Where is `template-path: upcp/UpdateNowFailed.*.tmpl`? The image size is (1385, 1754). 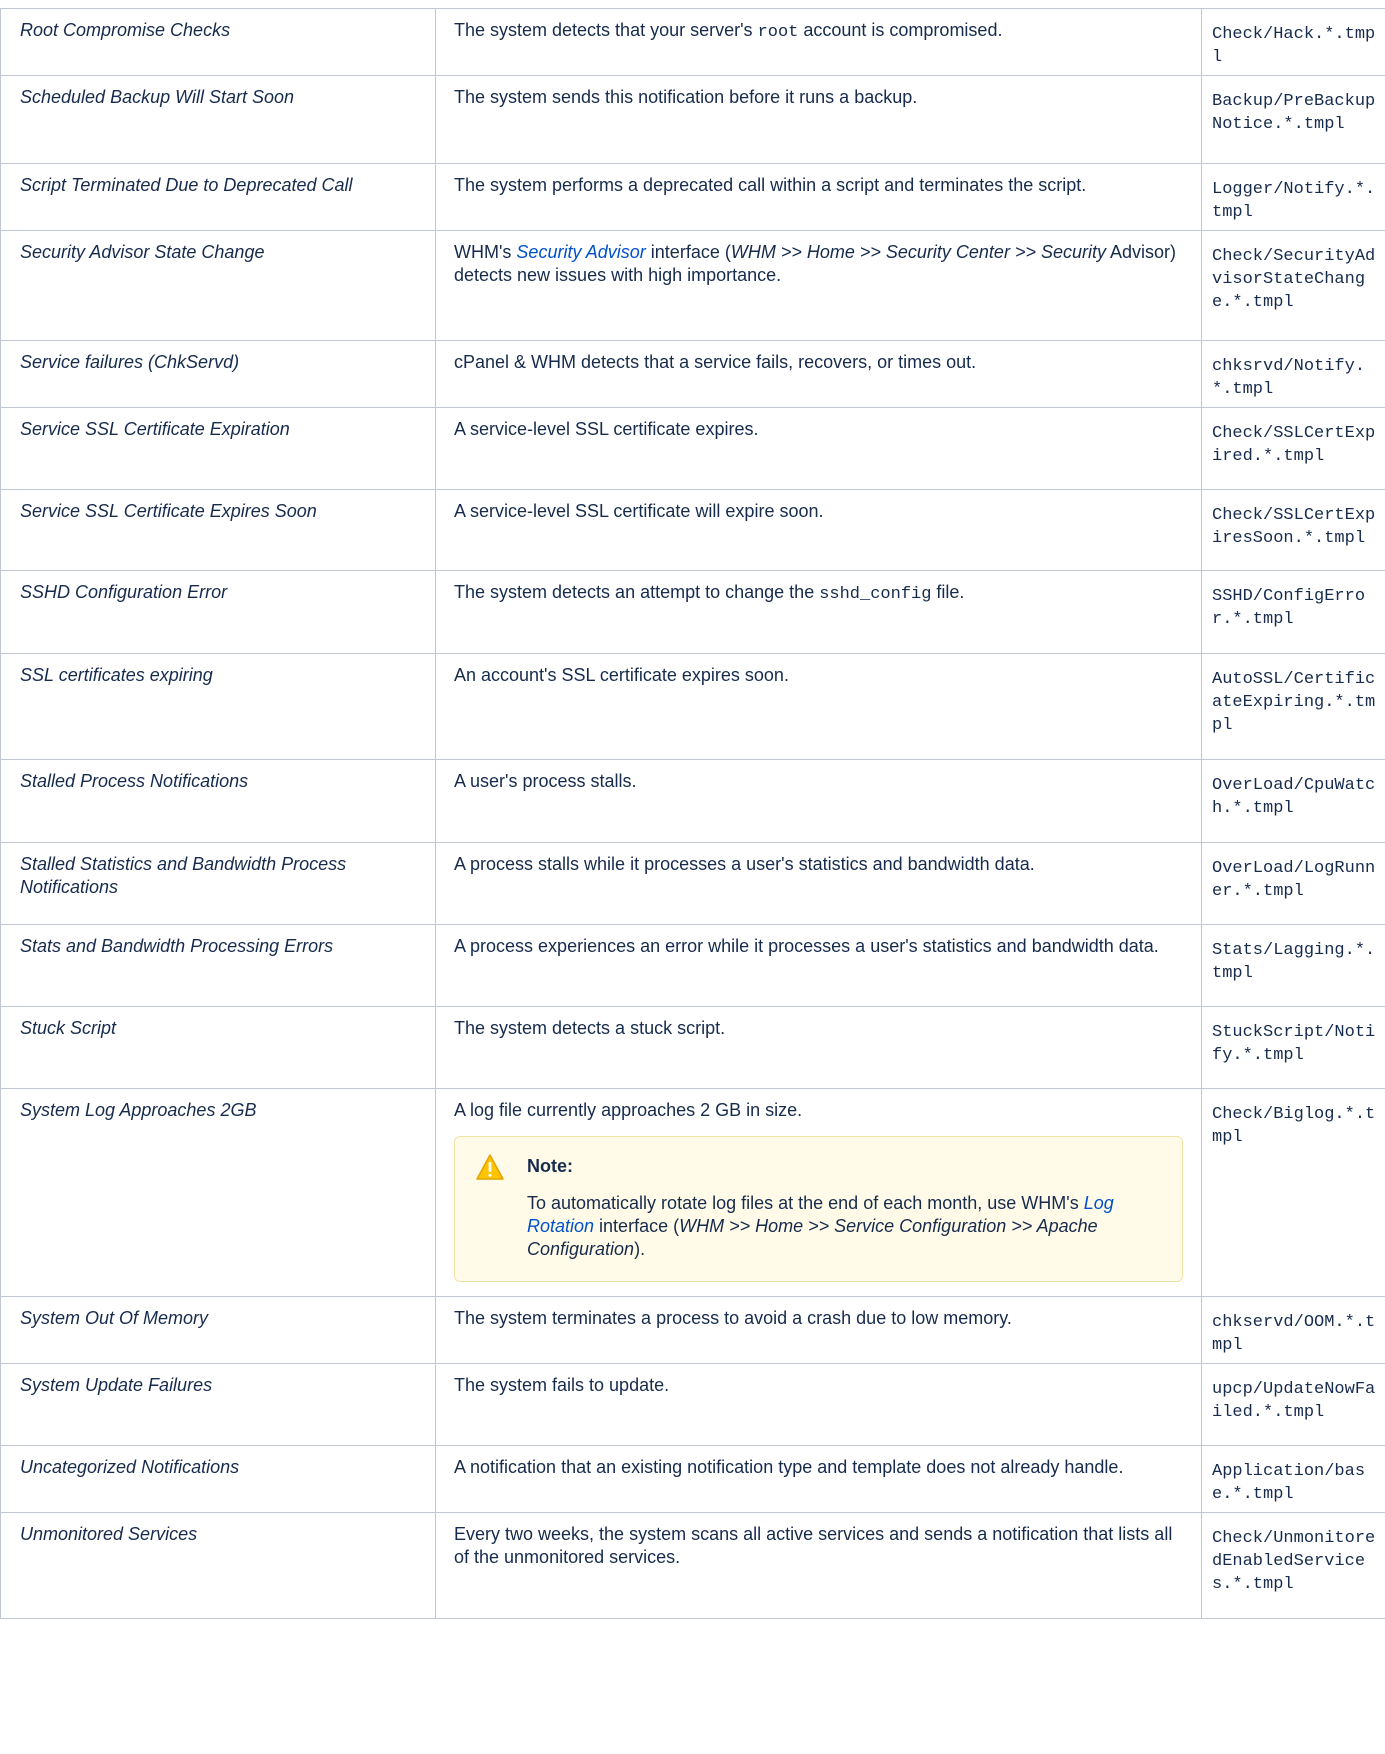
template-path: upcp/UpdateNowFailed.*.tmpl is located at coordinates (1294, 1401).